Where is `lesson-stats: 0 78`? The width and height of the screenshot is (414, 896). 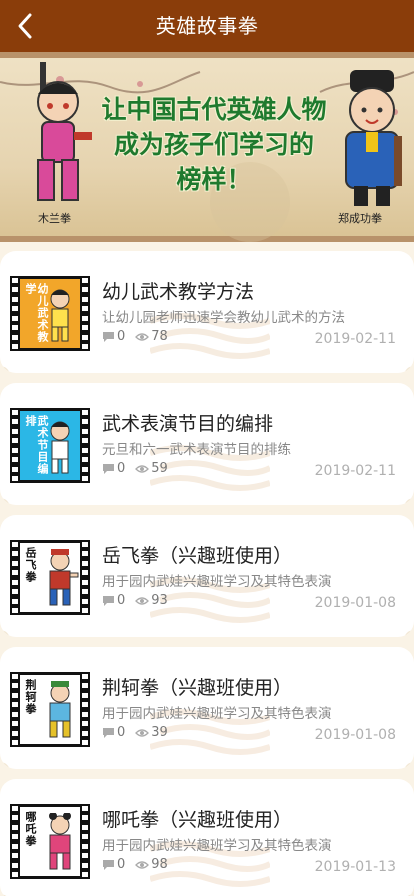 lesson-stats: 0 78 is located at coordinates (135, 336).